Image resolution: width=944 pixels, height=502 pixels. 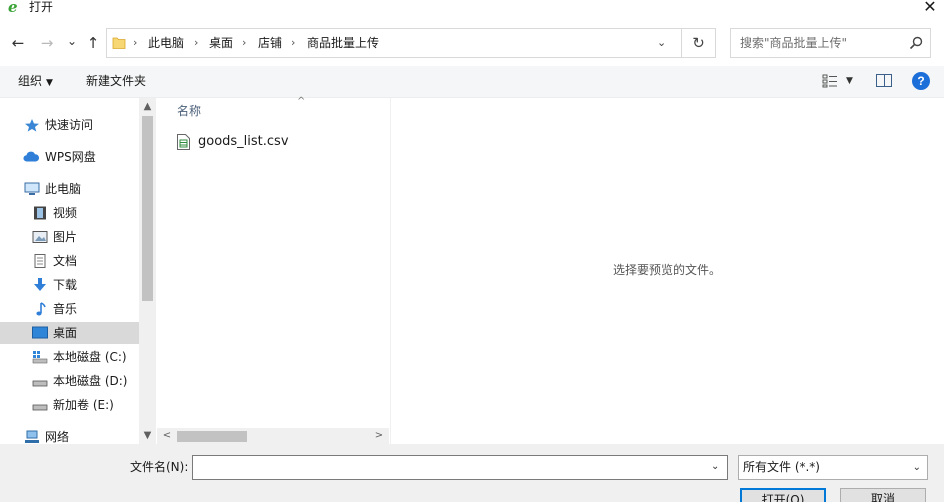 I want to click on back-button: ←, so click(x=18, y=43).